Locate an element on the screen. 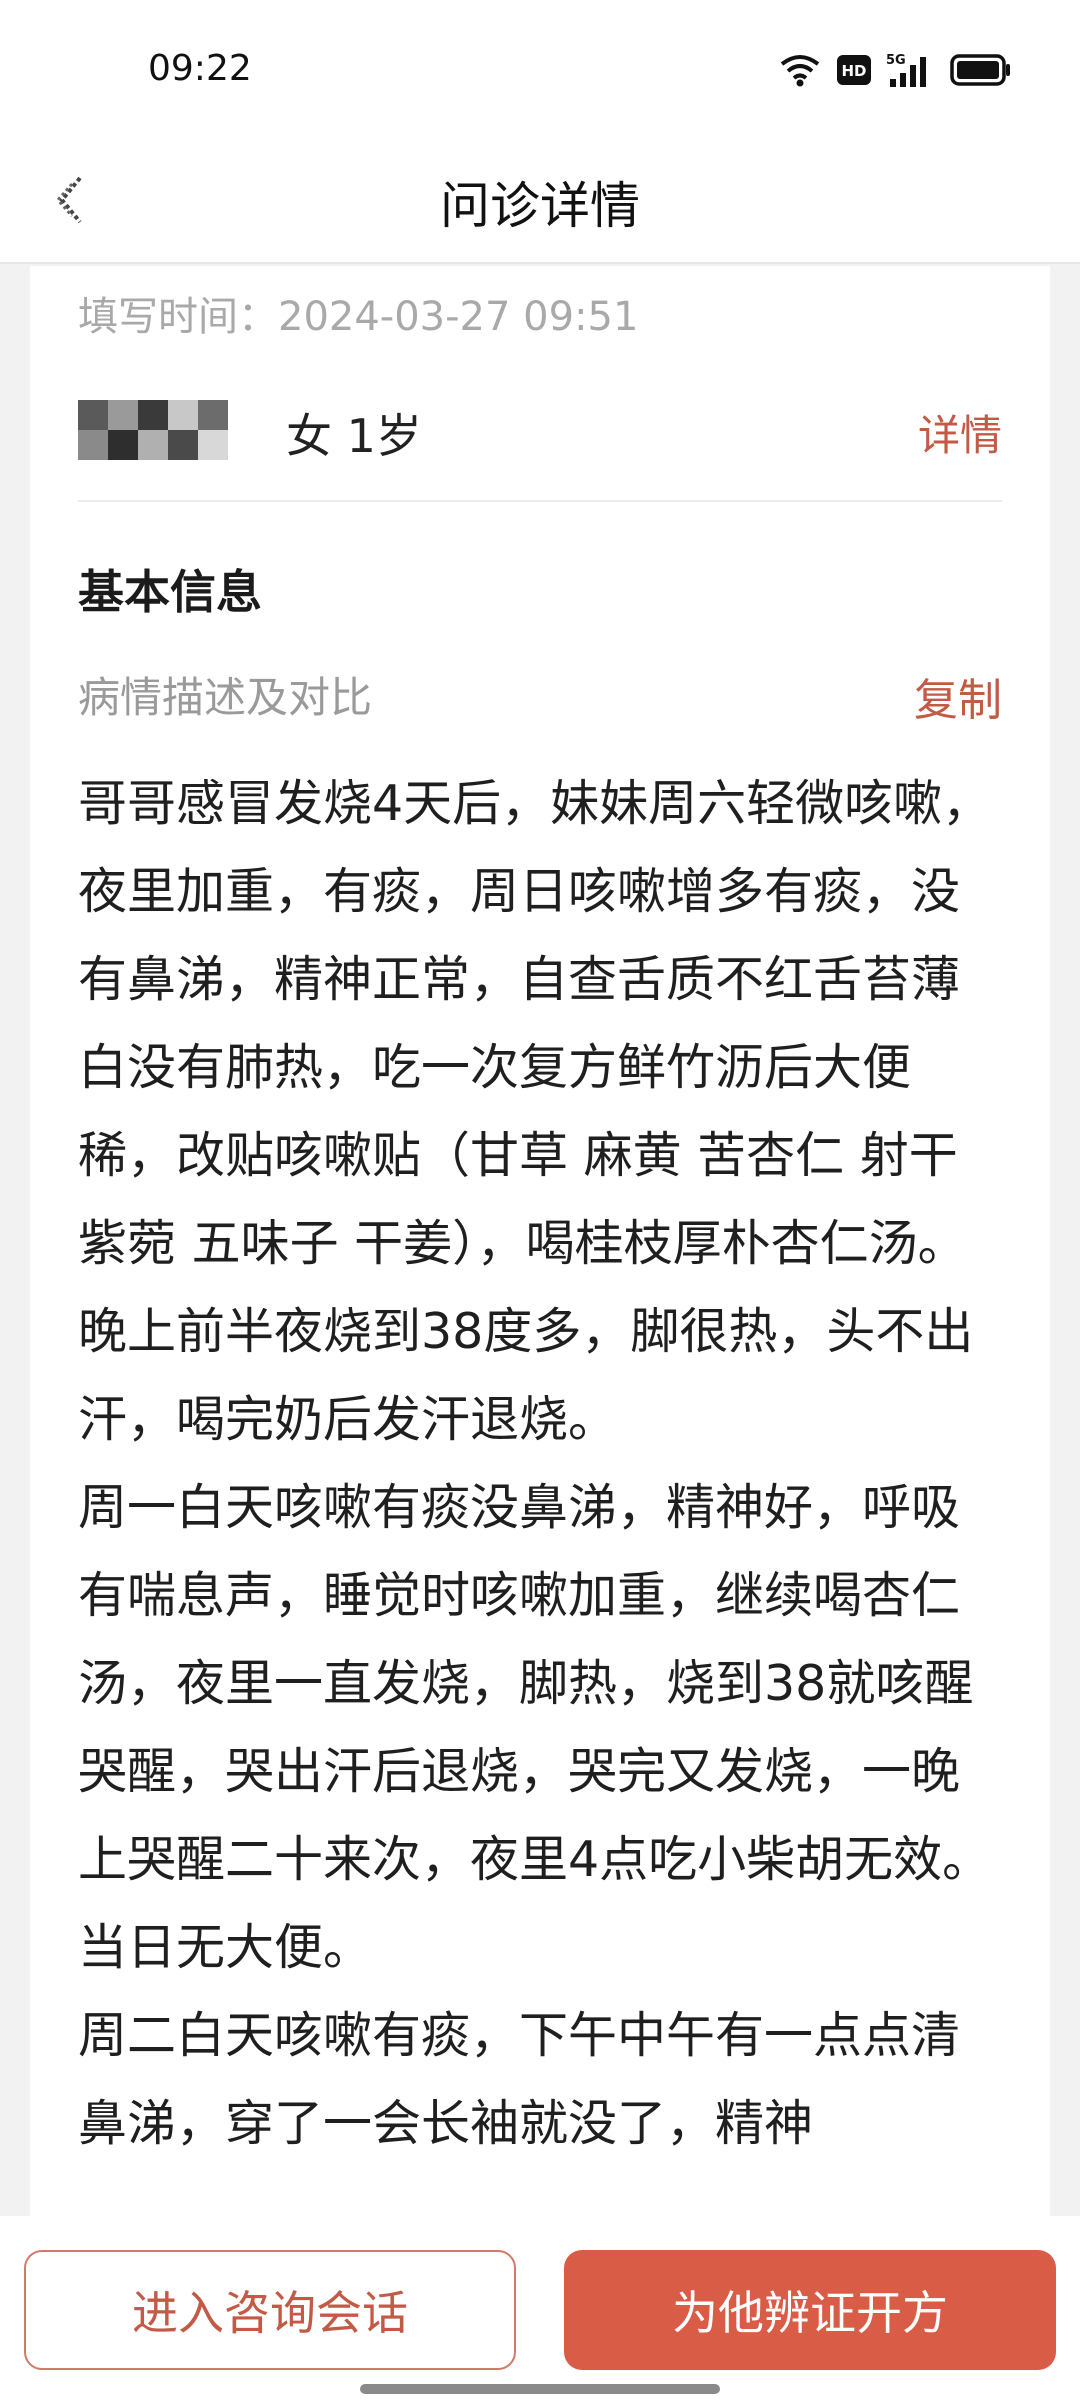  home-indicator is located at coordinates (540, 2389).